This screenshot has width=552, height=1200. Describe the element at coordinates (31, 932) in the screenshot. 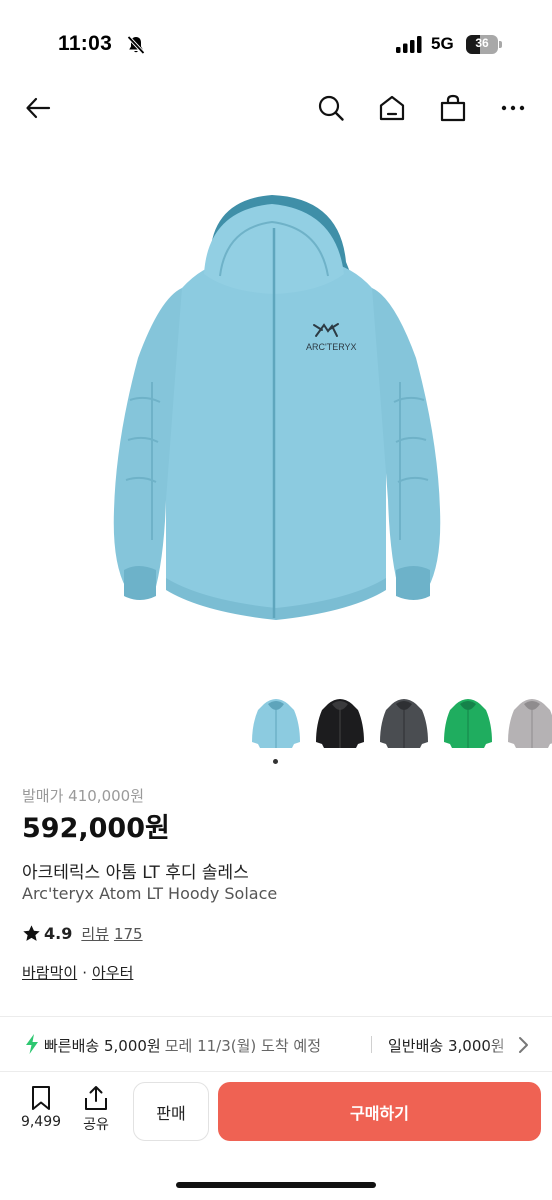

I see `star-icon` at that location.